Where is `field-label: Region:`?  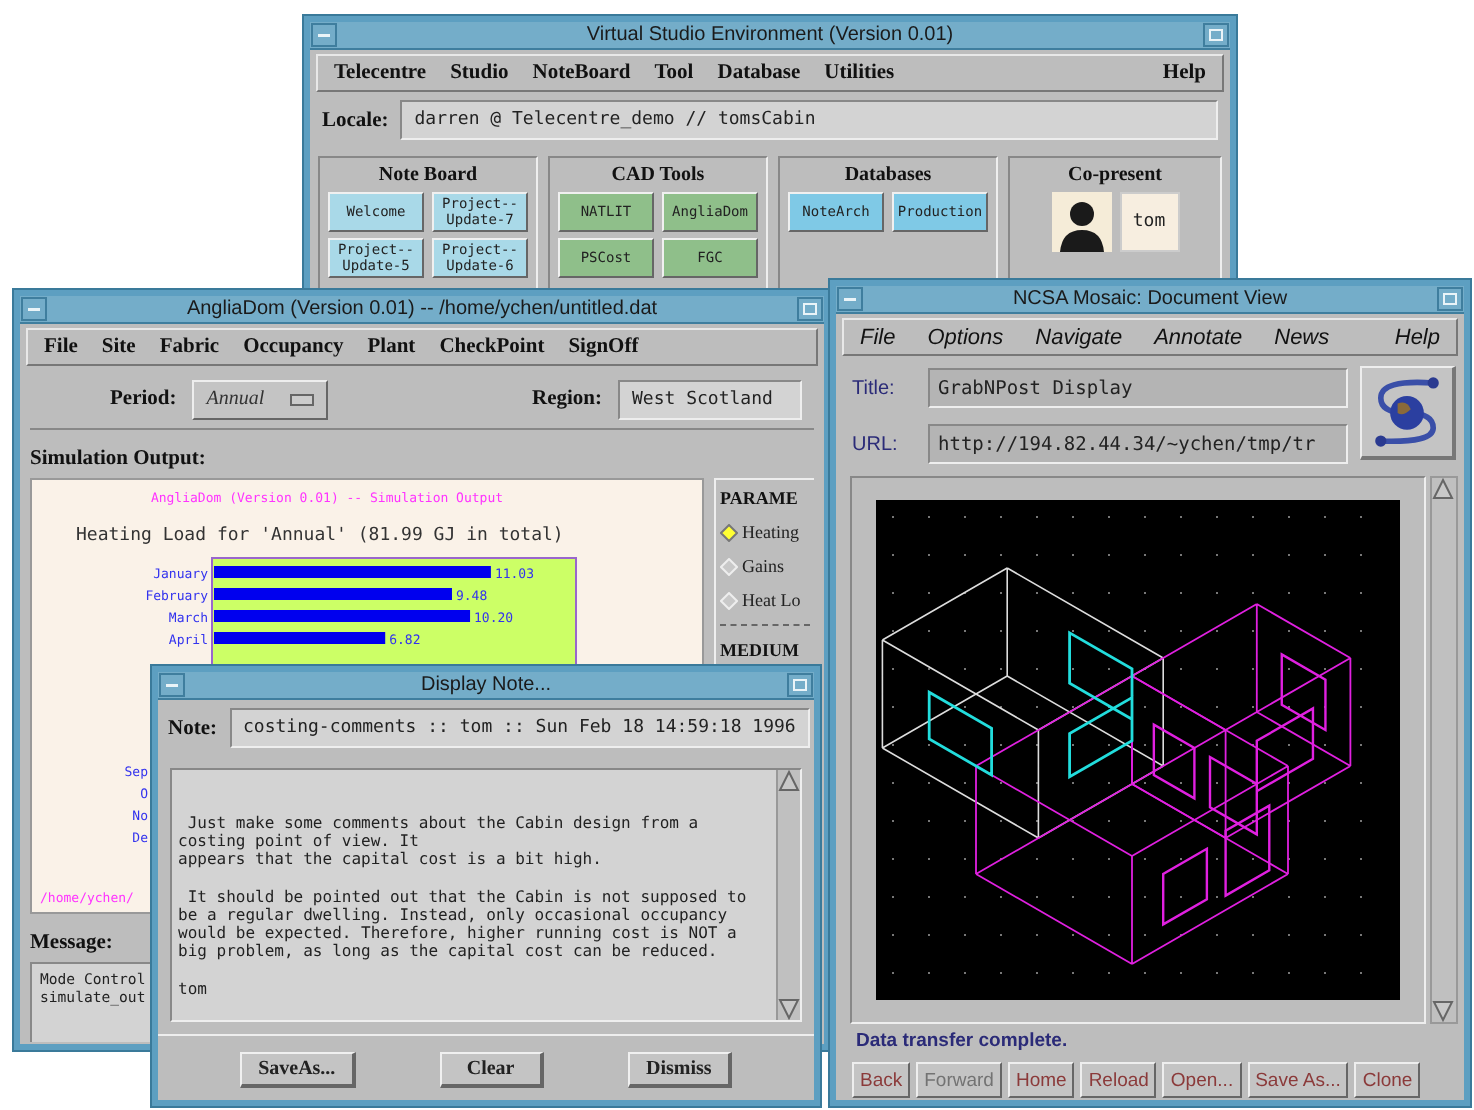 field-label: Region: is located at coordinates (567, 399).